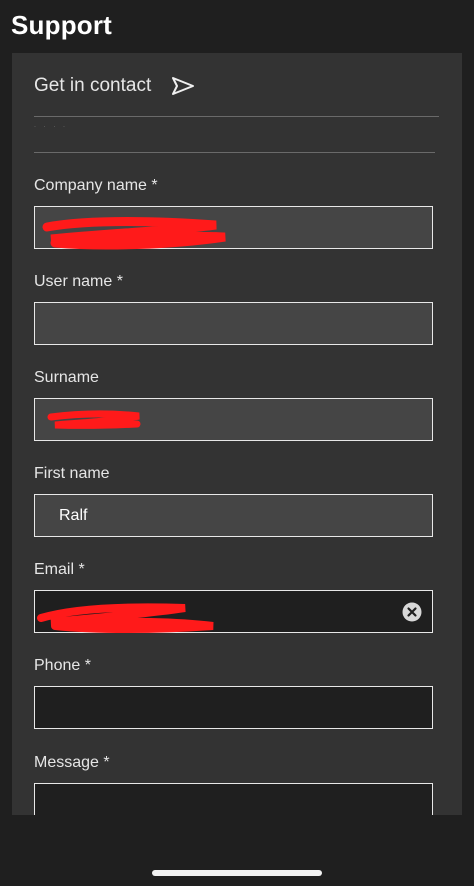  What do you see at coordinates (412, 612) in the screenshot?
I see `clear-icon` at bounding box center [412, 612].